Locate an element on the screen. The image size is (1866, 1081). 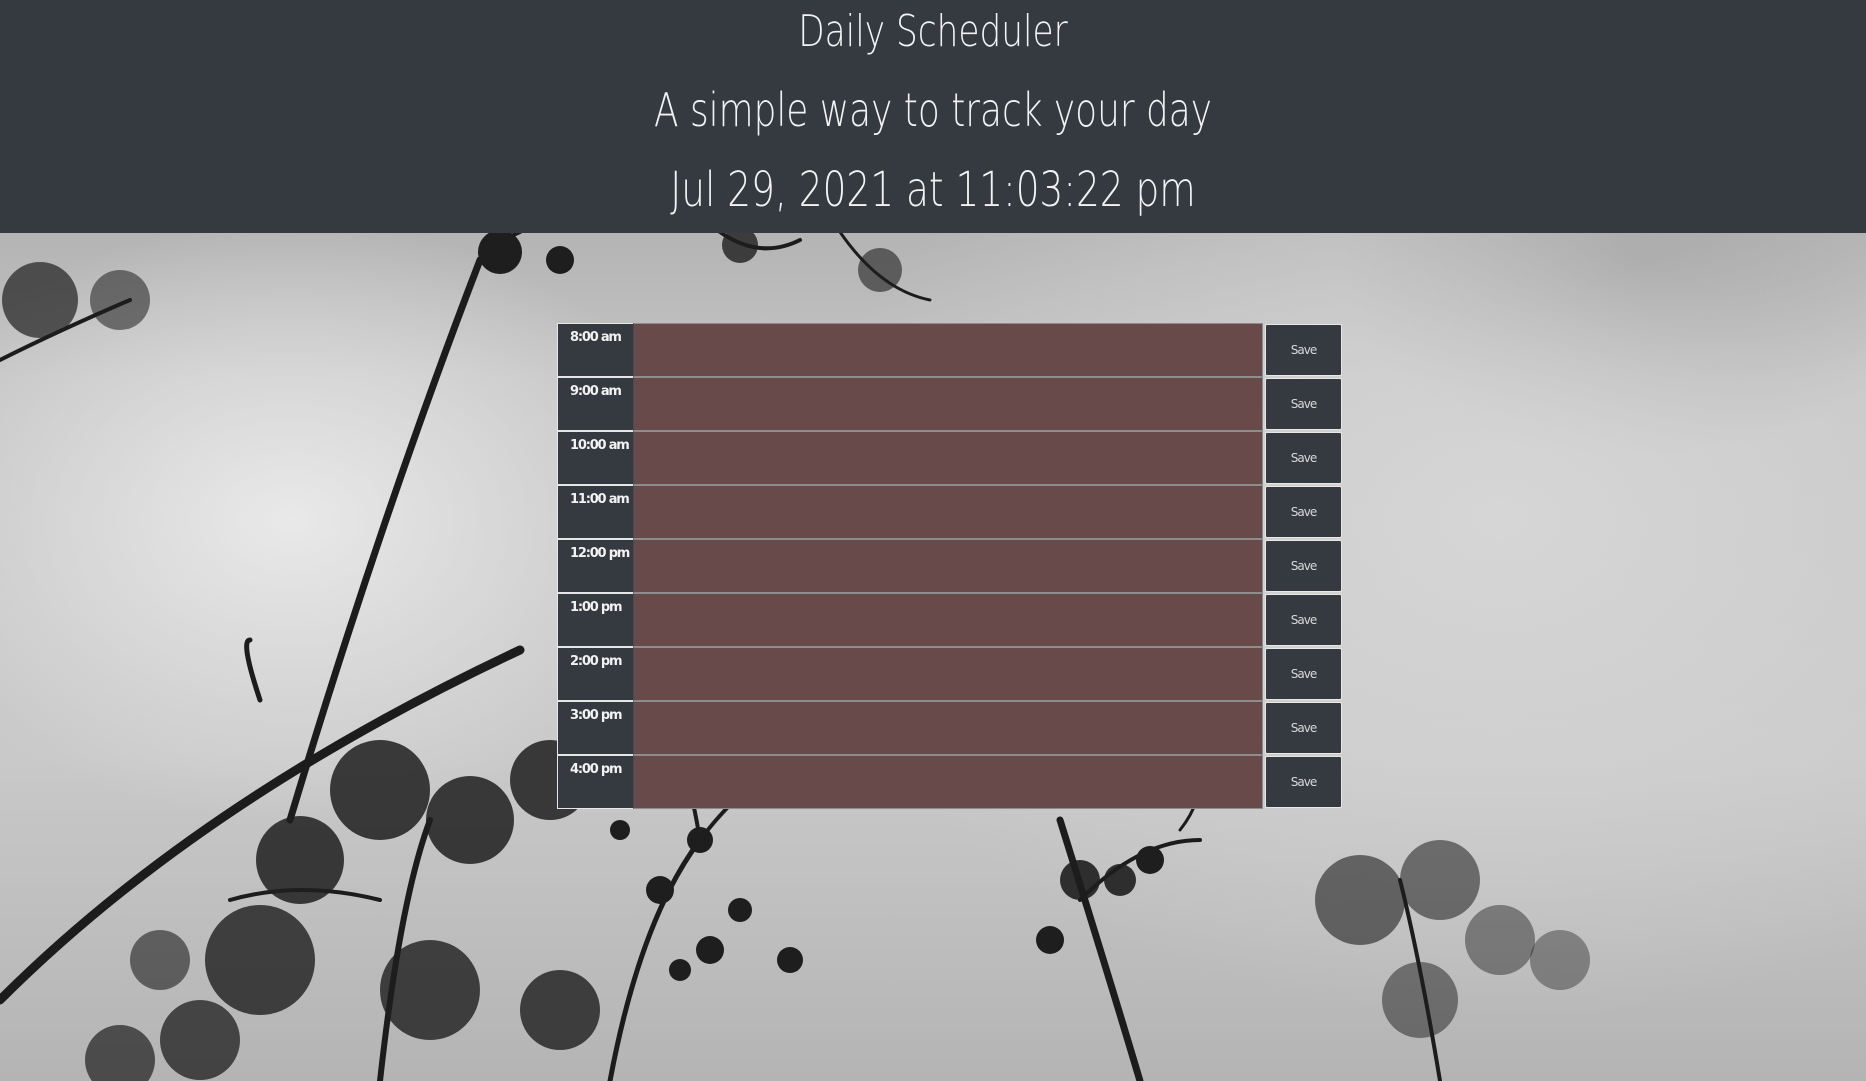
time-block-row: 2:00 pm Save is located at coordinates (950, 674).